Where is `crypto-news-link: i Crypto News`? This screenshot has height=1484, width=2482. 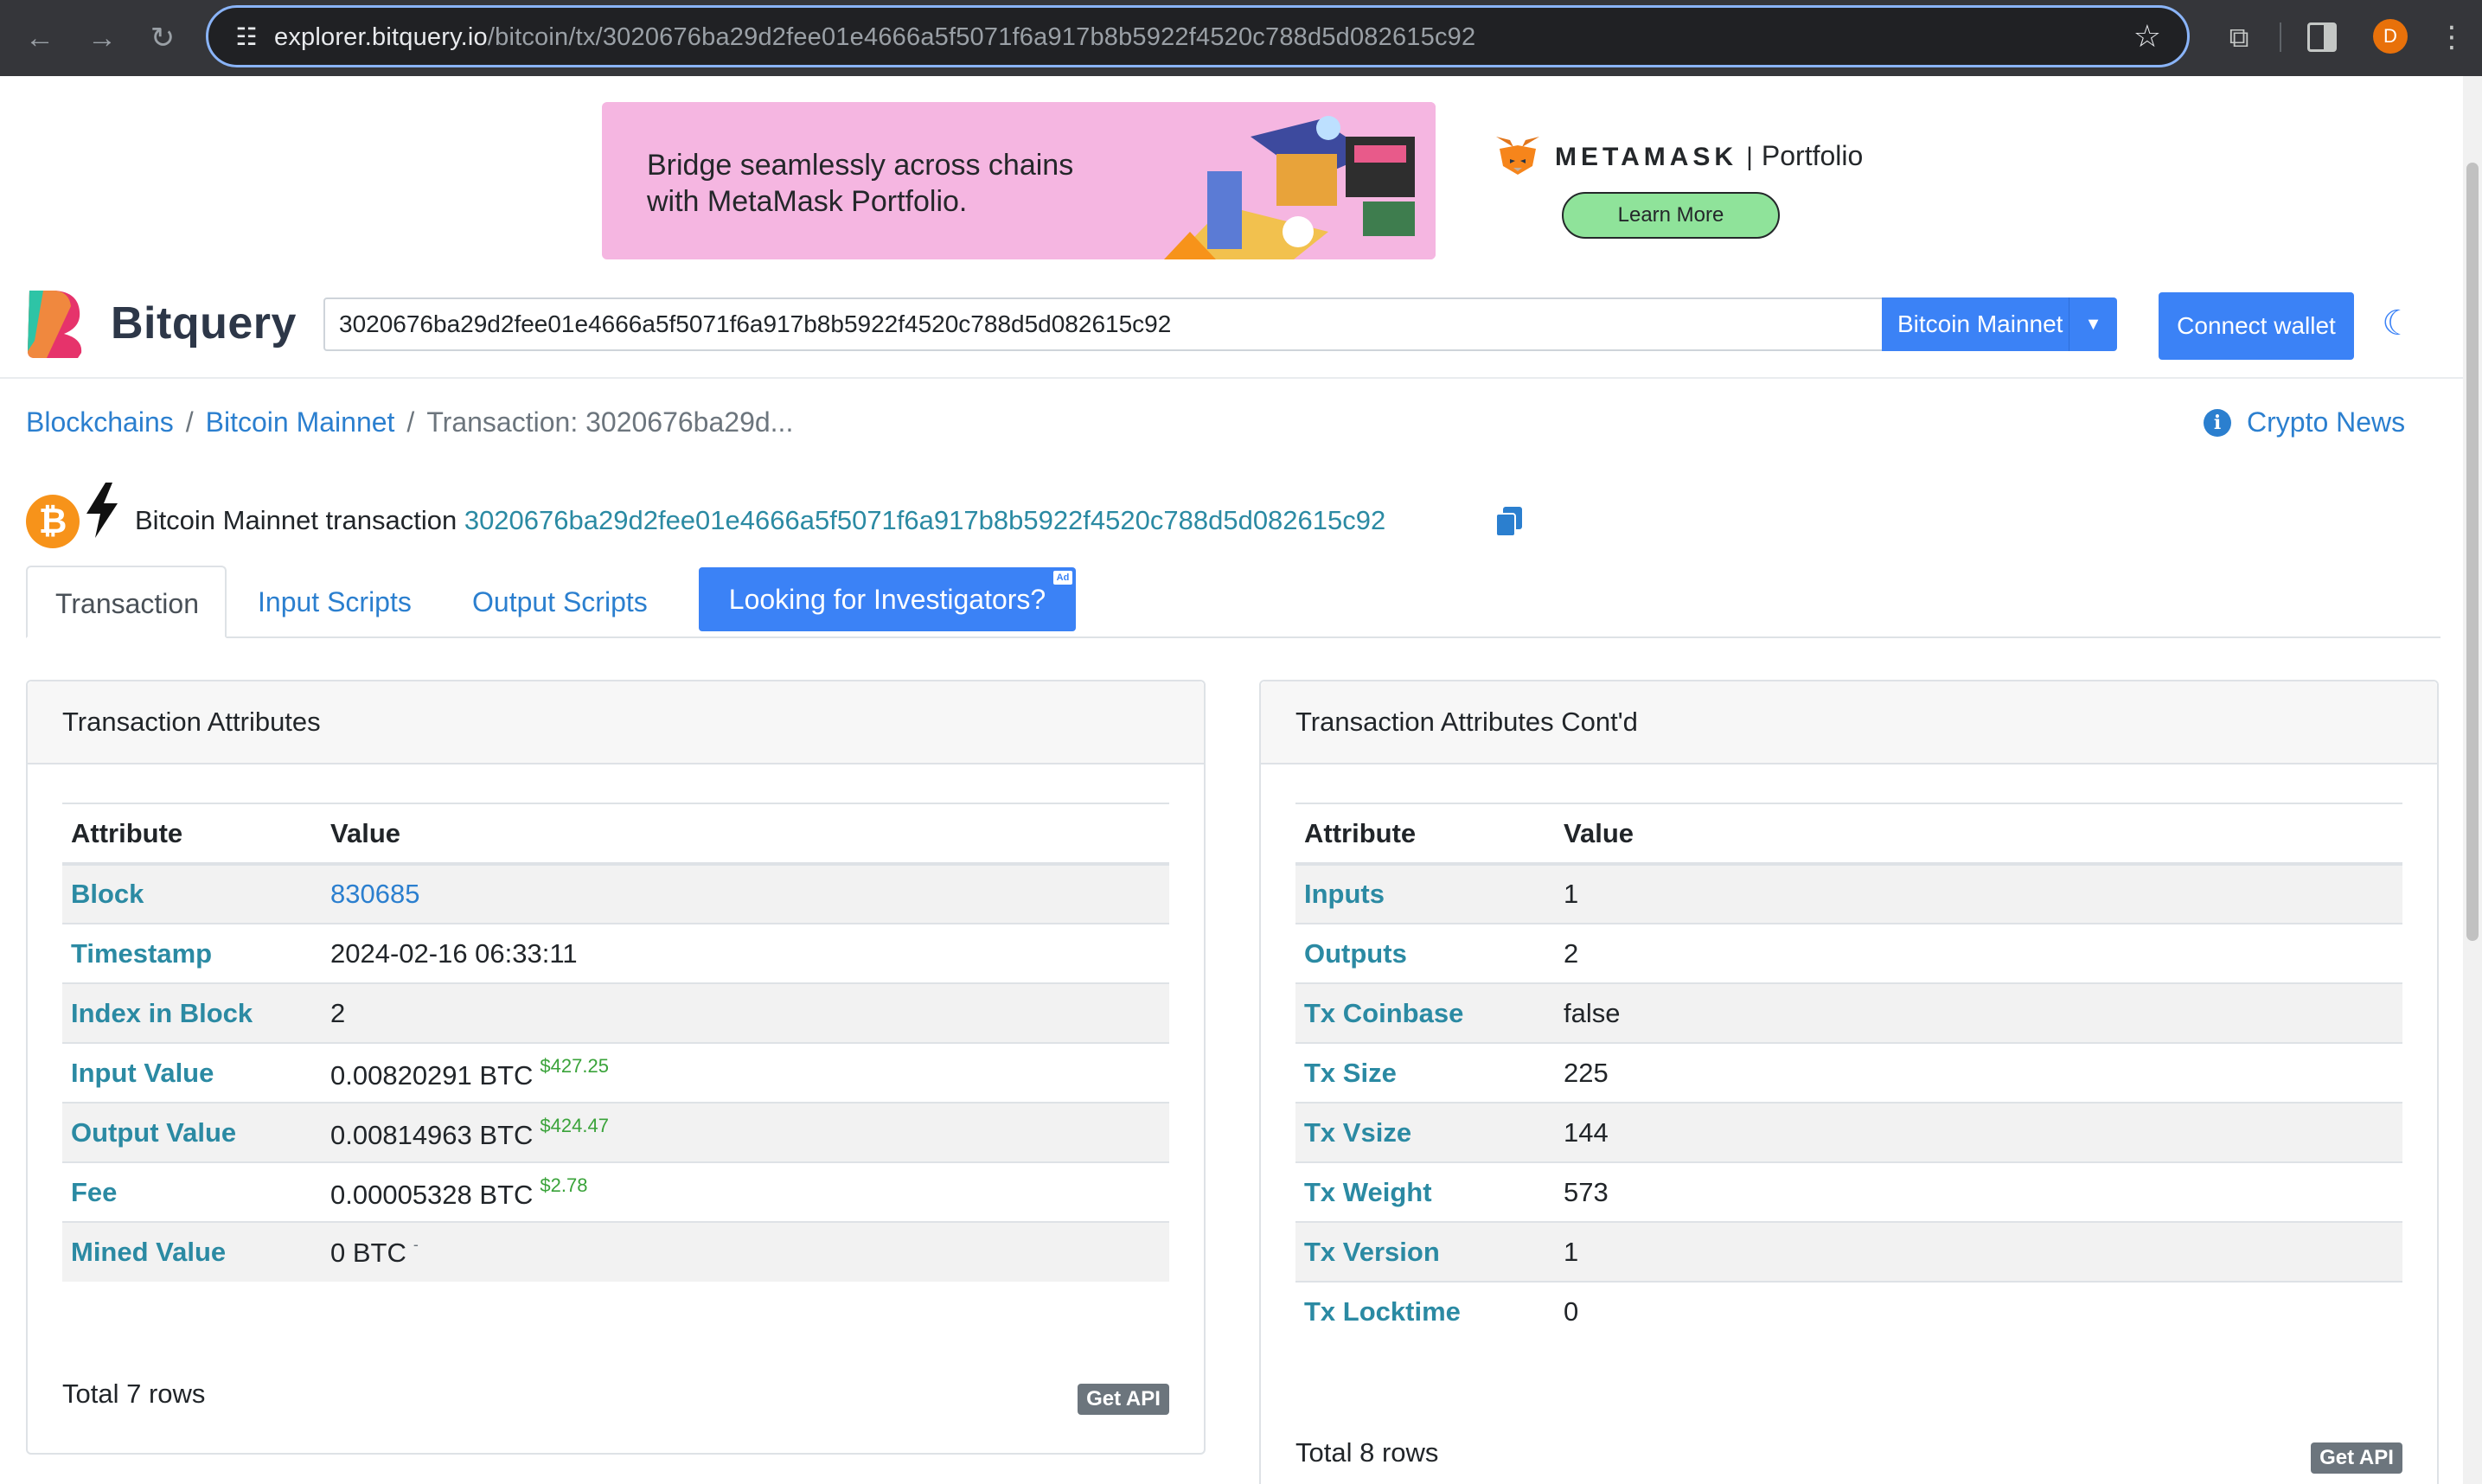 crypto-news-link: i Crypto News is located at coordinates (2304, 422).